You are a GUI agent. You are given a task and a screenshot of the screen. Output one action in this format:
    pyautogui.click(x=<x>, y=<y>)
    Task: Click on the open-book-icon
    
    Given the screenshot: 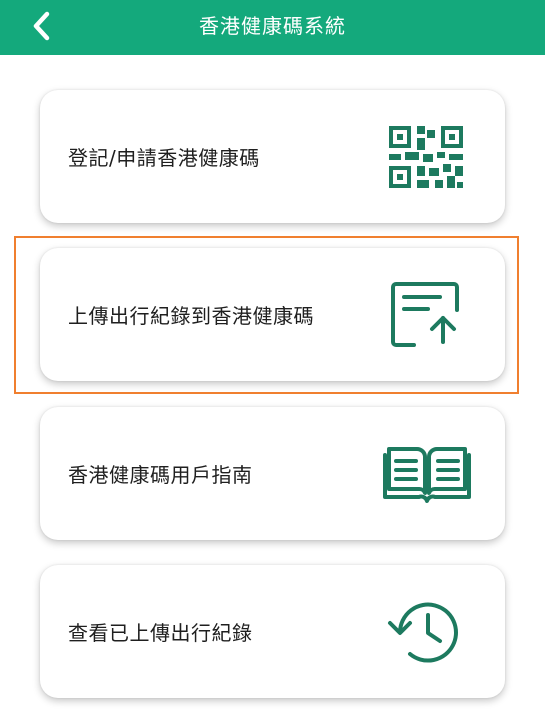 What is the action you would take?
    pyautogui.click(x=427, y=474)
    